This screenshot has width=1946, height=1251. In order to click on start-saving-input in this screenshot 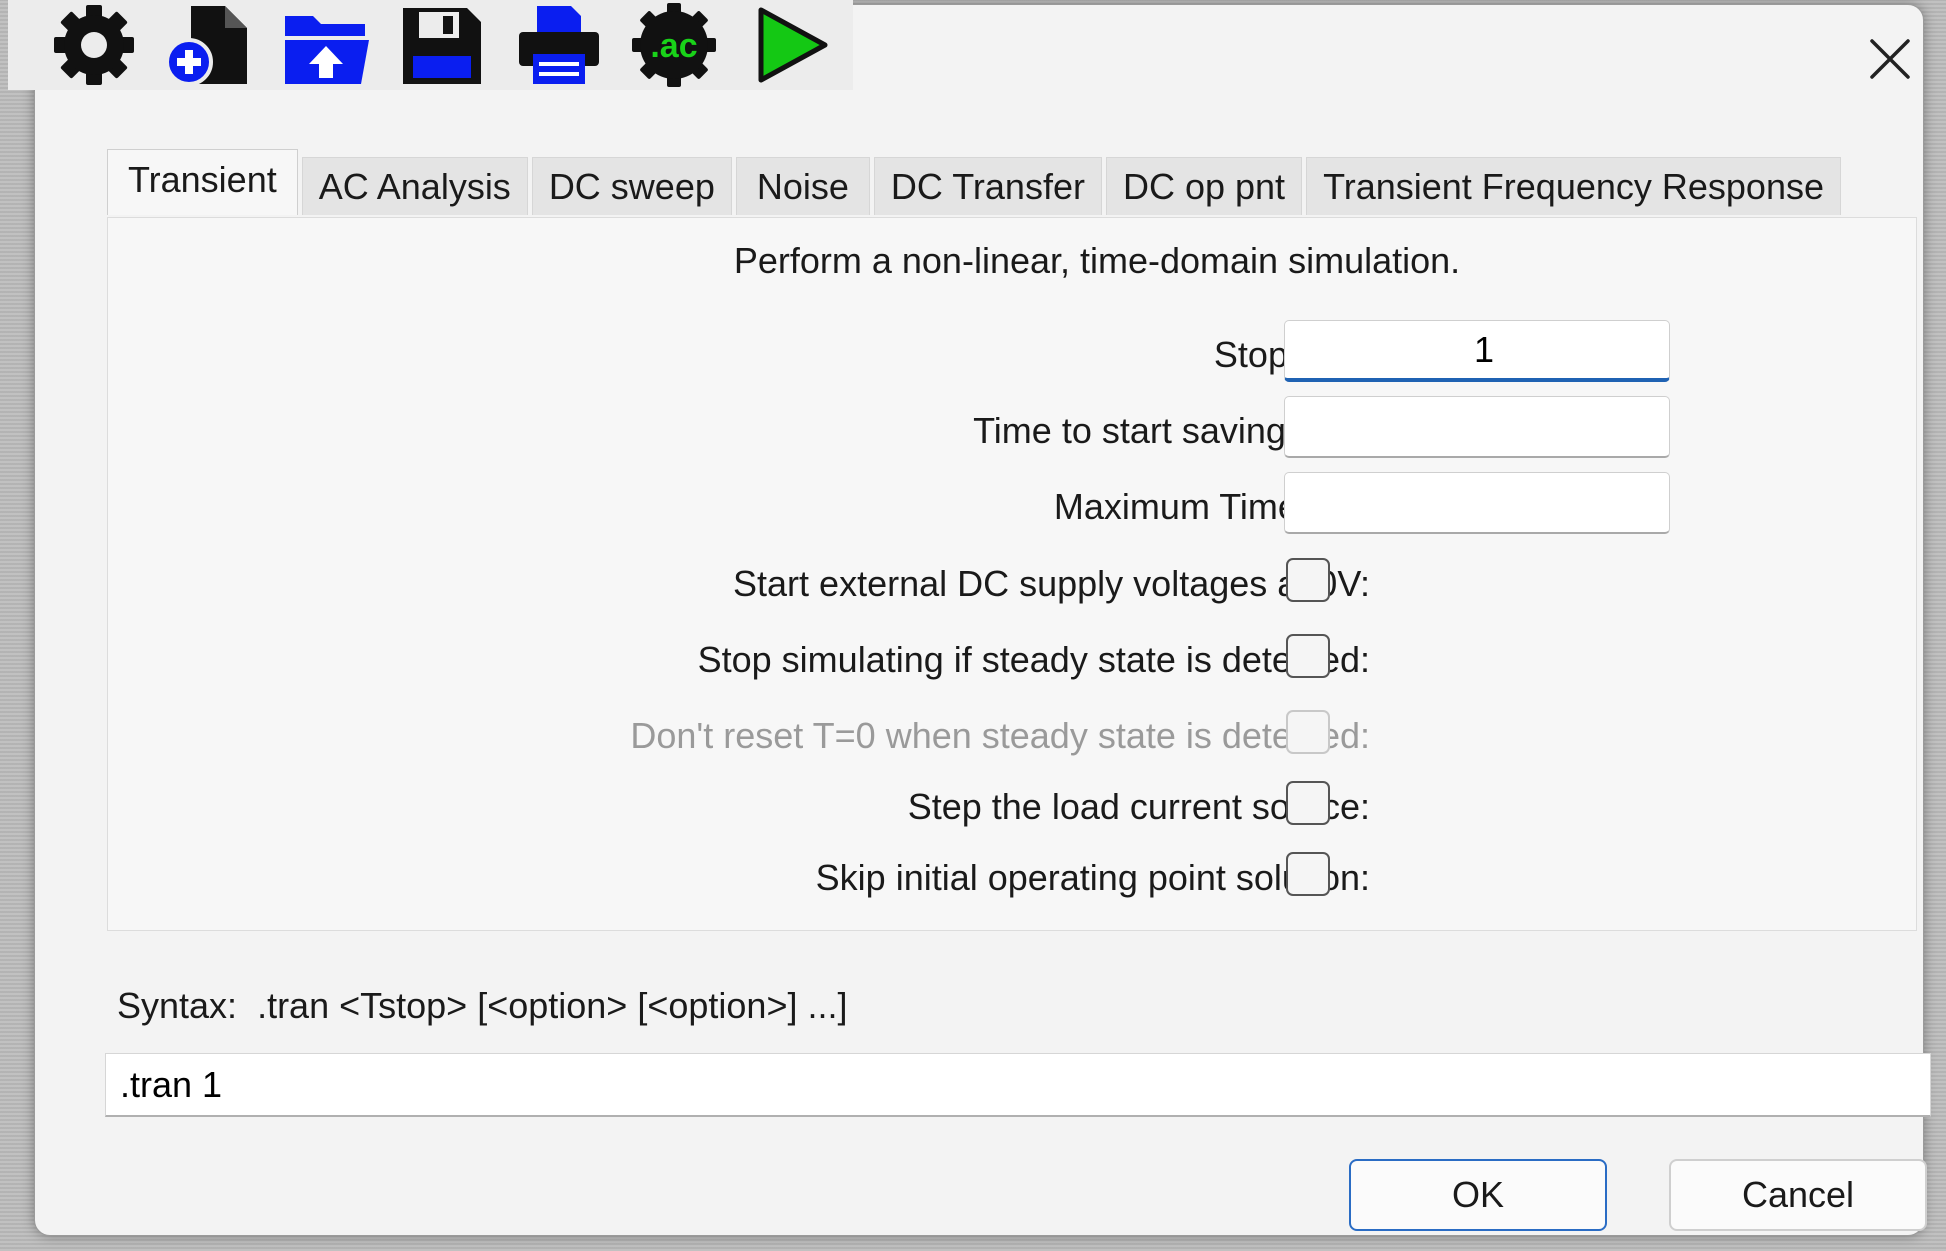, I will do `click(1477, 427)`.